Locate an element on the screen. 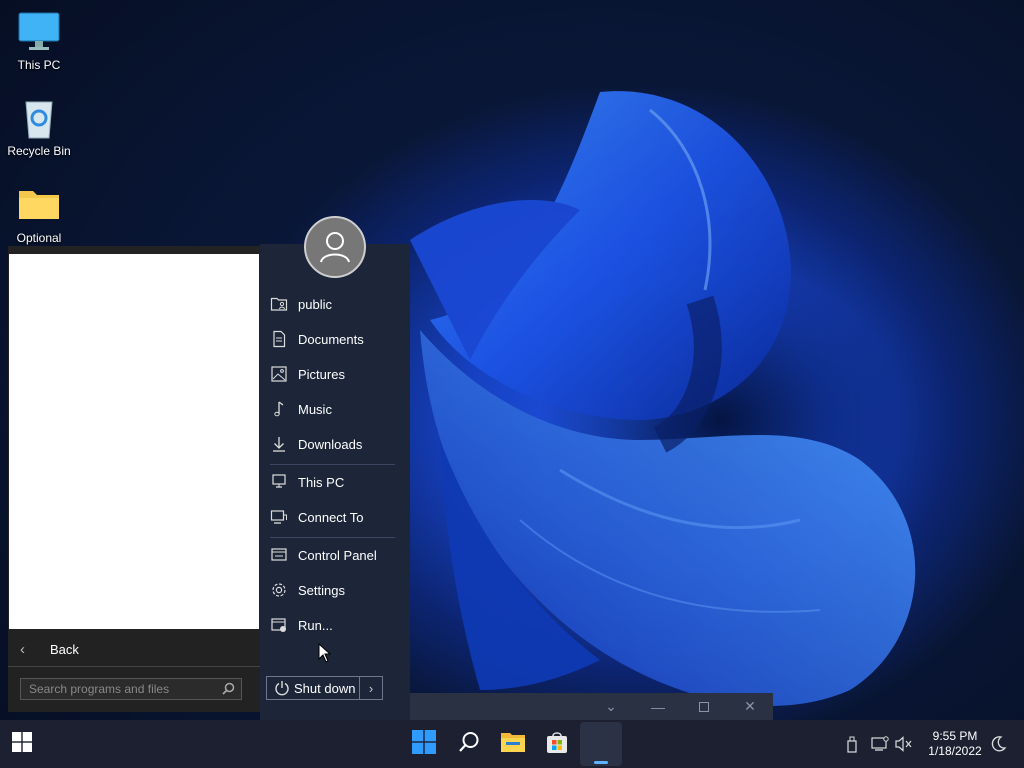  chevron-left-icon: ‹ is located at coordinates (22, 649).